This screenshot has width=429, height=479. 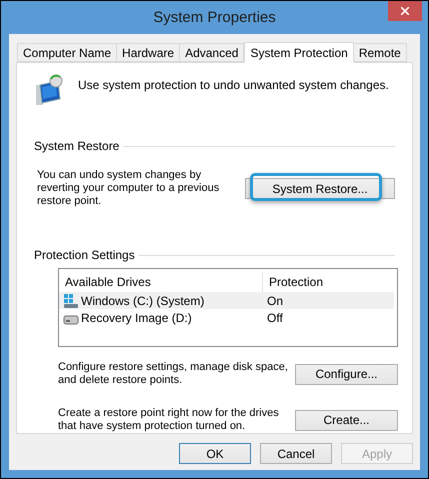 I want to click on configure-description: Configure restore settings, manage disk space, and delete restore points., so click(x=173, y=374).